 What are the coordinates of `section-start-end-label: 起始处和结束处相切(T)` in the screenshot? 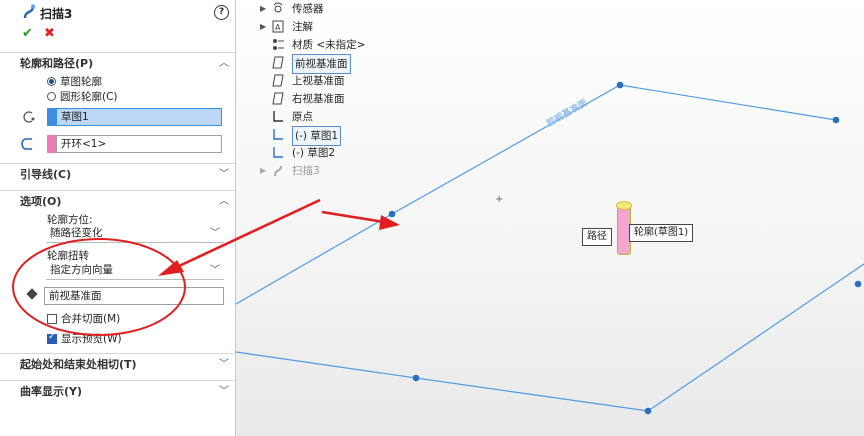 It's located at (78, 364).